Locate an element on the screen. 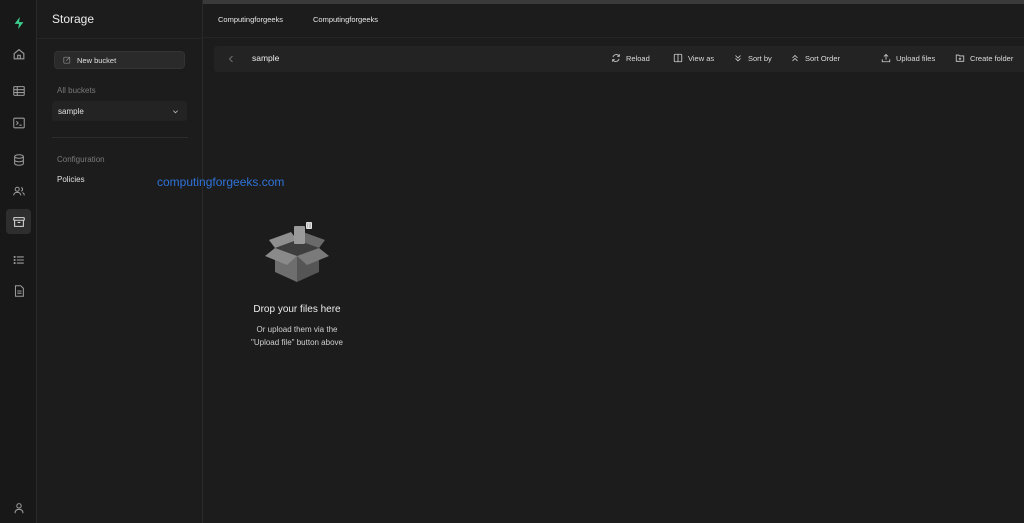  storage-icon is located at coordinates (18, 221).